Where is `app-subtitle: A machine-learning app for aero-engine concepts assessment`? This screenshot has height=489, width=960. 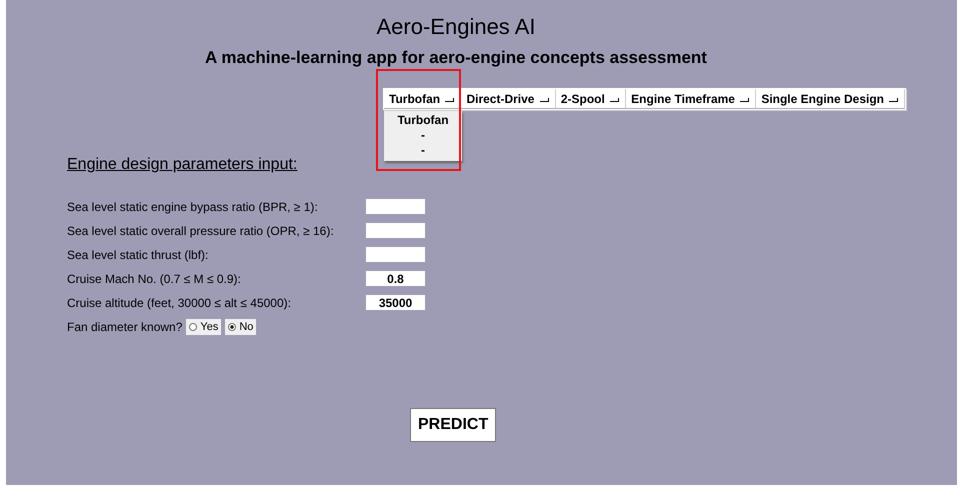
app-subtitle: A machine-learning app for aero-engine concepts assessment is located at coordinates (456, 58).